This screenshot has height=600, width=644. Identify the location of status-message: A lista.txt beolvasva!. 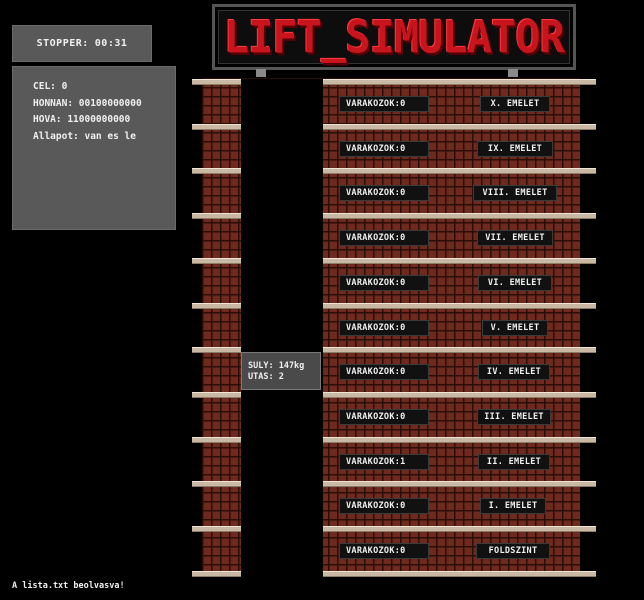
(68, 586).